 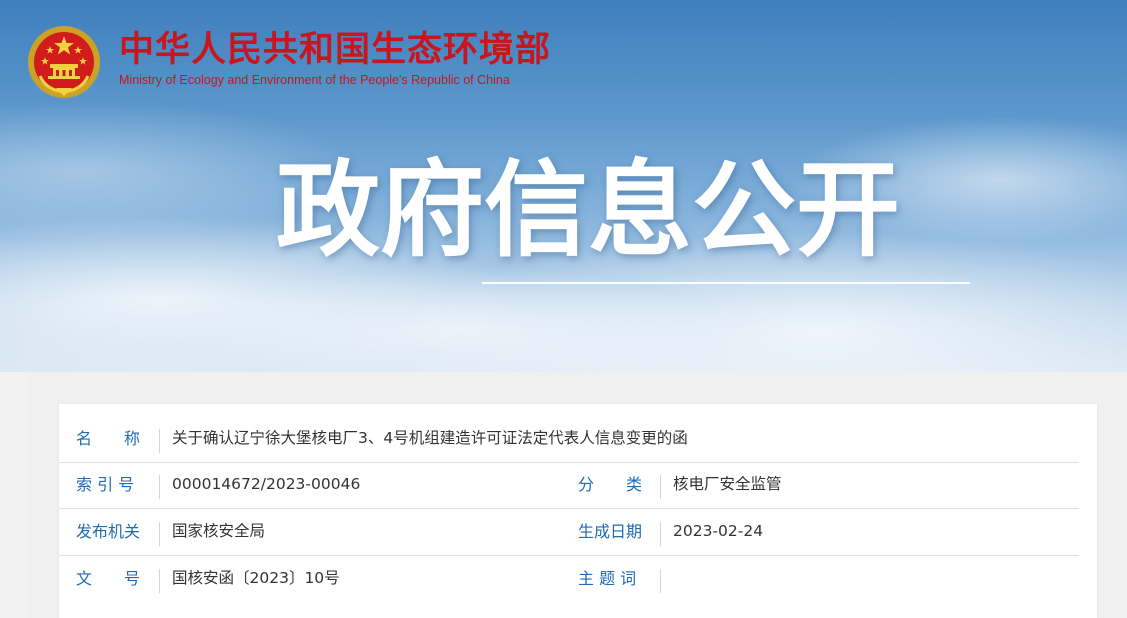 What do you see at coordinates (569, 579) in the screenshot?
I see `info-row-docno: 文 号 国核安函〔2023〕10号 主 题 词` at bounding box center [569, 579].